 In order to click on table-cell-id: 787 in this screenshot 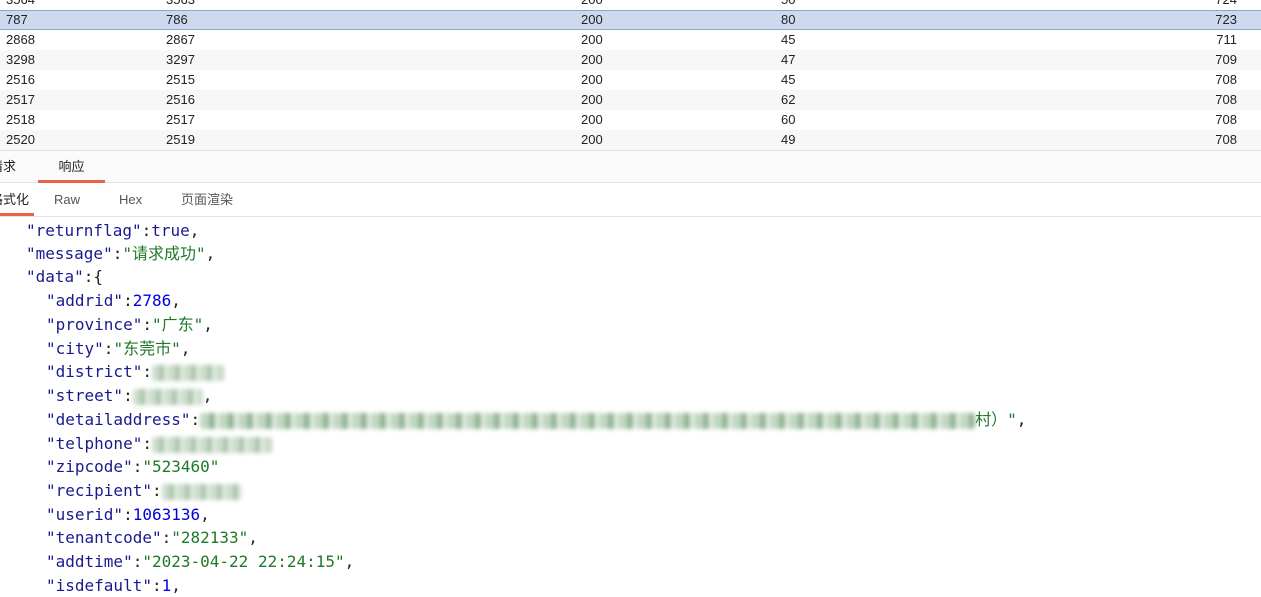, I will do `click(17, 19)`.